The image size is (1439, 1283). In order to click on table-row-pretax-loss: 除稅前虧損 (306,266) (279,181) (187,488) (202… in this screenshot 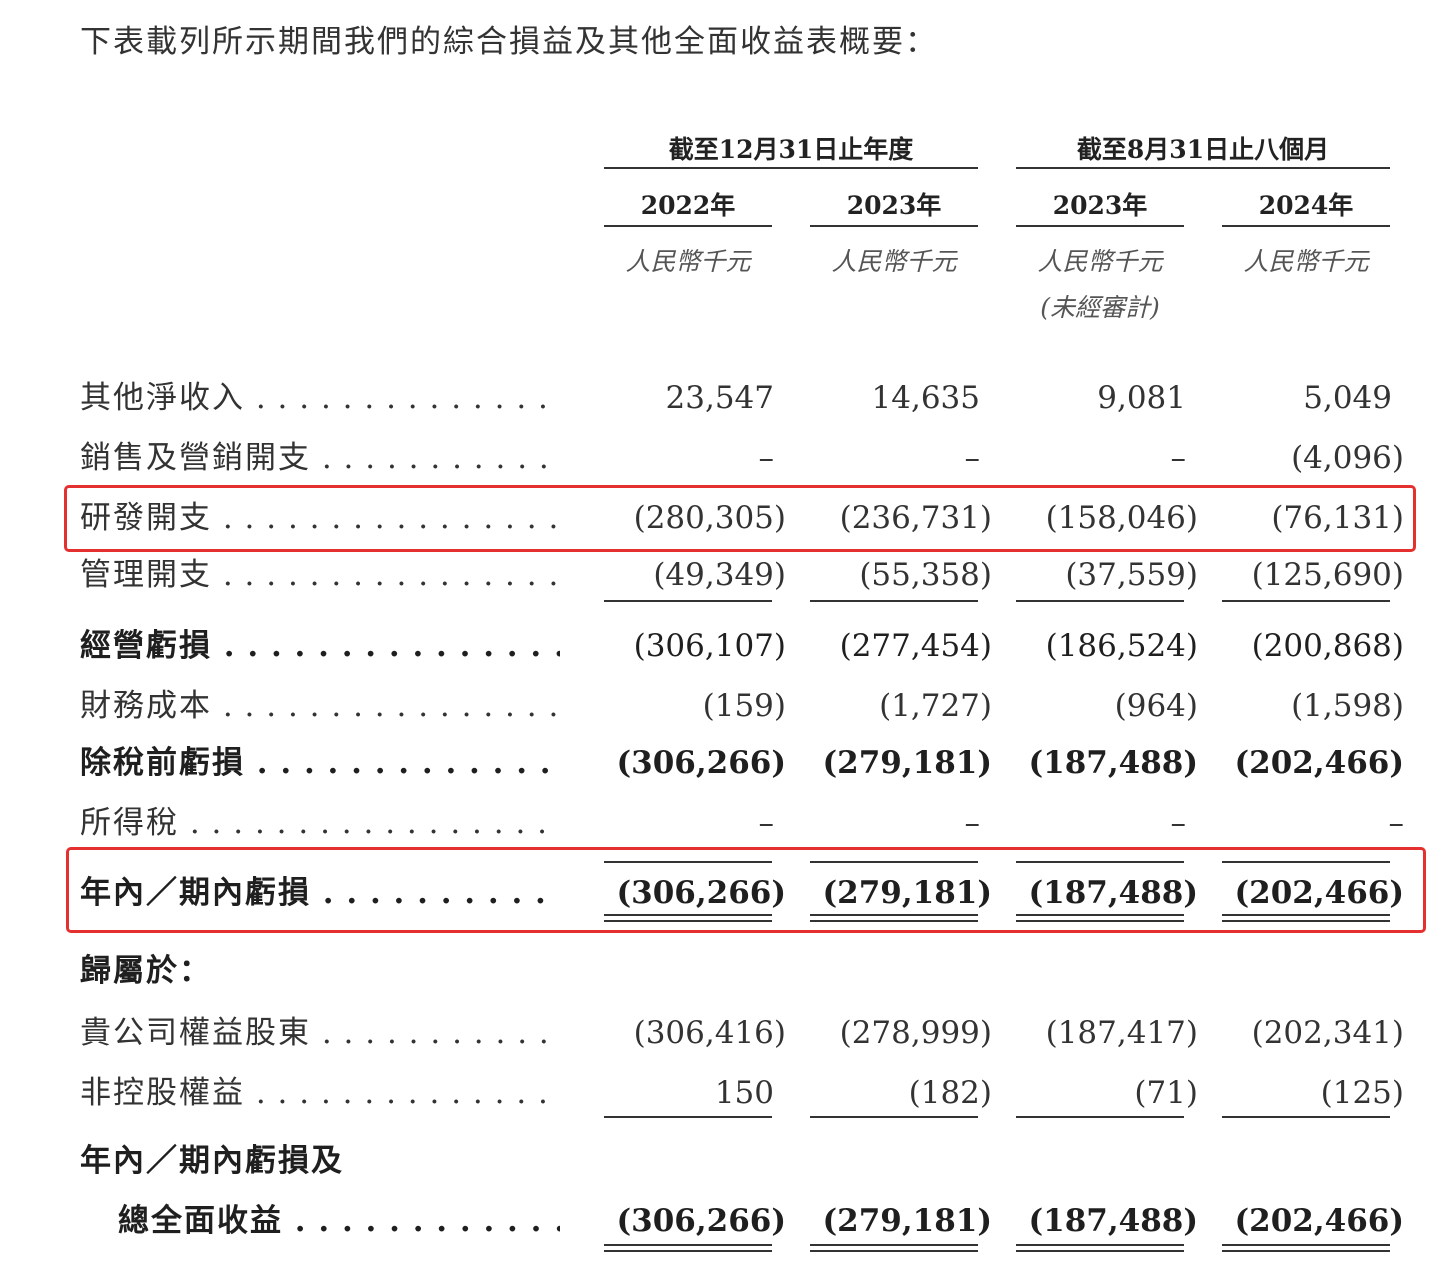, I will do `click(719, 763)`.